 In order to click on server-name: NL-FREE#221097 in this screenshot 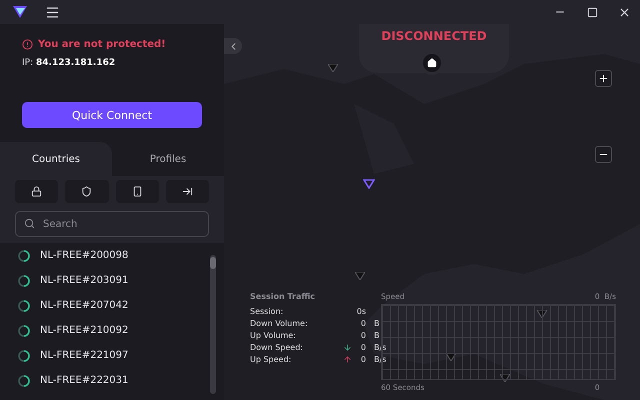, I will do `click(84, 355)`.